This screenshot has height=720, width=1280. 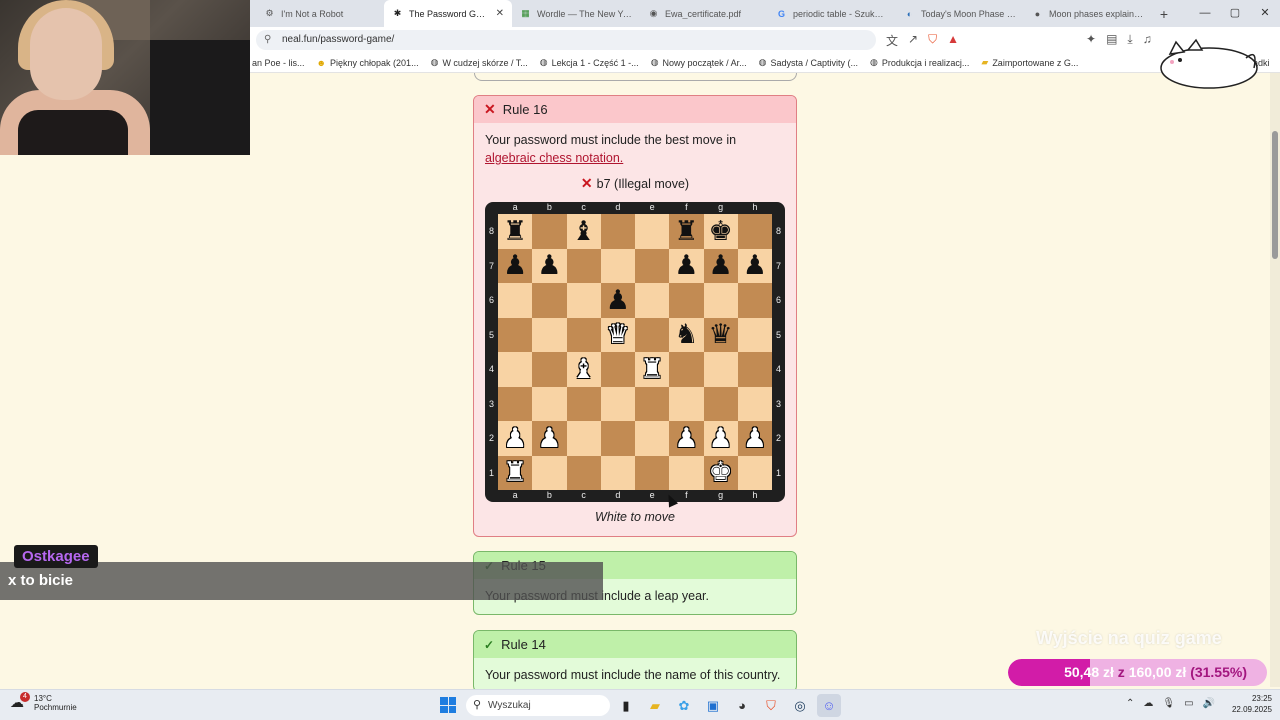 I want to click on site-info-icon: ⚲, so click(x=267, y=40).